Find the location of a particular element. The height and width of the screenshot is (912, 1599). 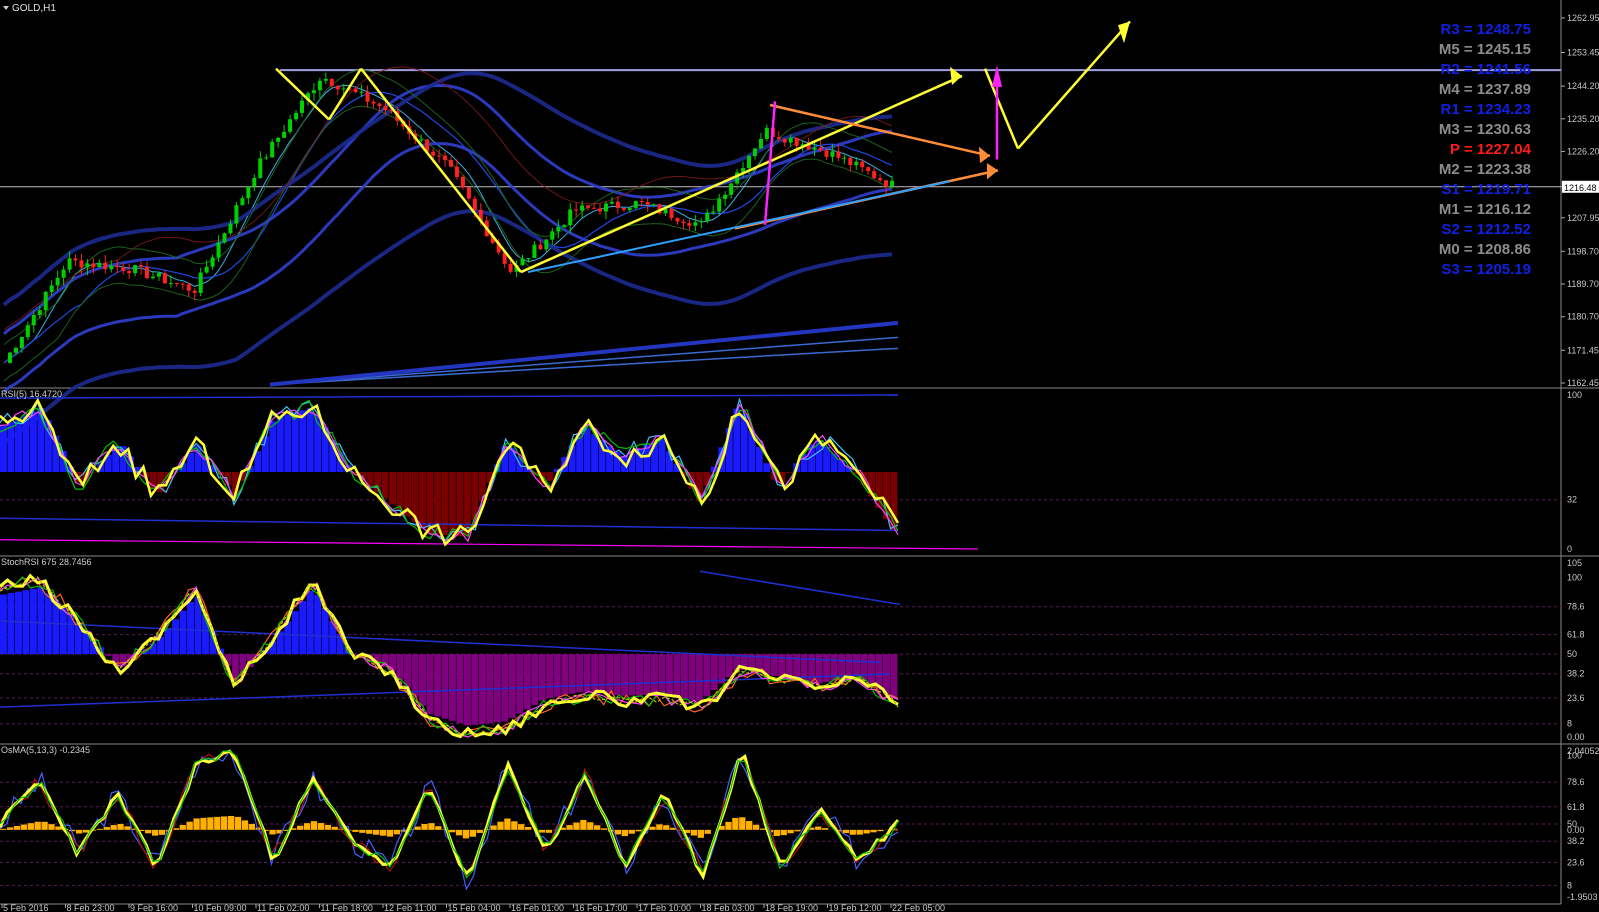

price-tick-label: 1189.70 is located at coordinates (1583, 284).